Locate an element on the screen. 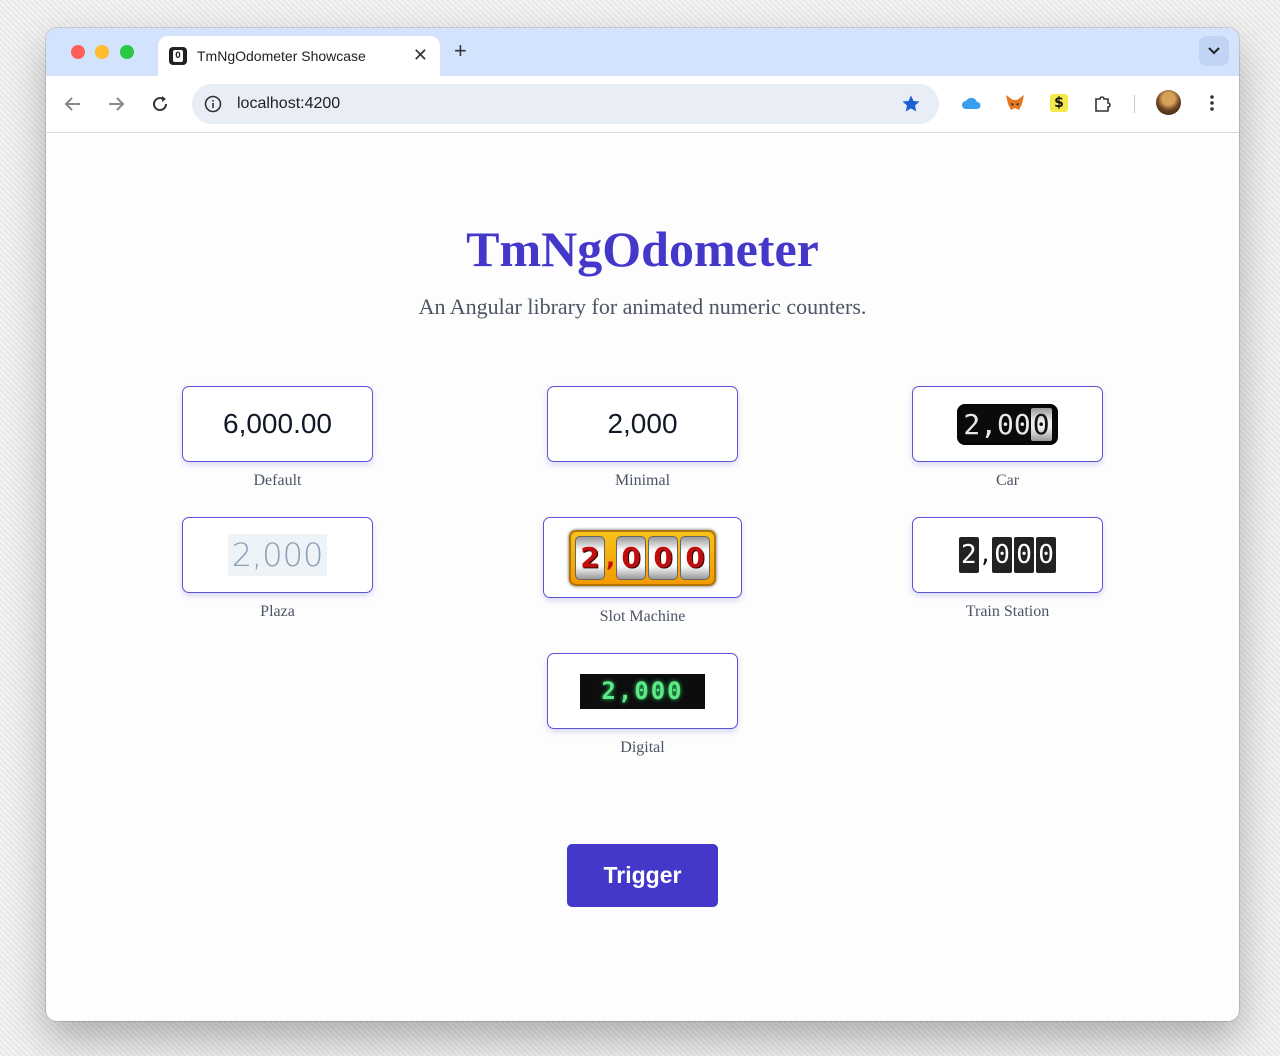 This screenshot has width=1280, height=1056. odometer-train-station: 2 , 0 0 0 is located at coordinates (1007, 555).